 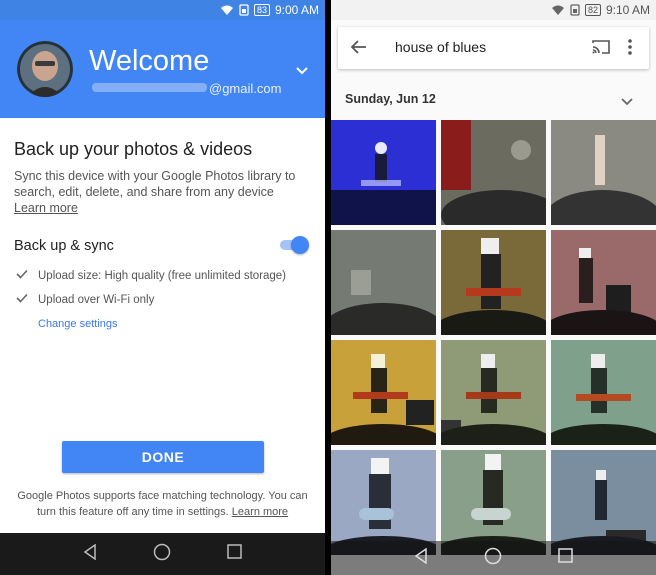 I want to click on back-arrow-icon, so click(x=359, y=49).